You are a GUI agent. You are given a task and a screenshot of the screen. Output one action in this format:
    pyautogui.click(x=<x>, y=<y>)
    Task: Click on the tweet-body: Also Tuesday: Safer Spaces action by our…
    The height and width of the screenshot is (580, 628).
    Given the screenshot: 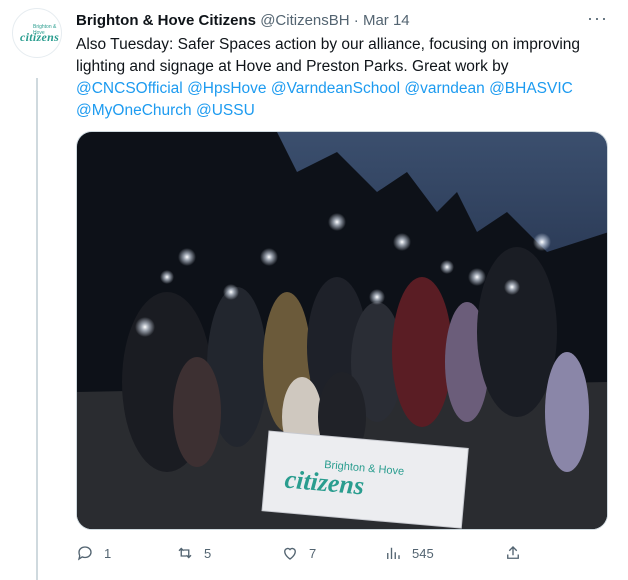 What is the action you would take?
    pyautogui.click(x=328, y=55)
    